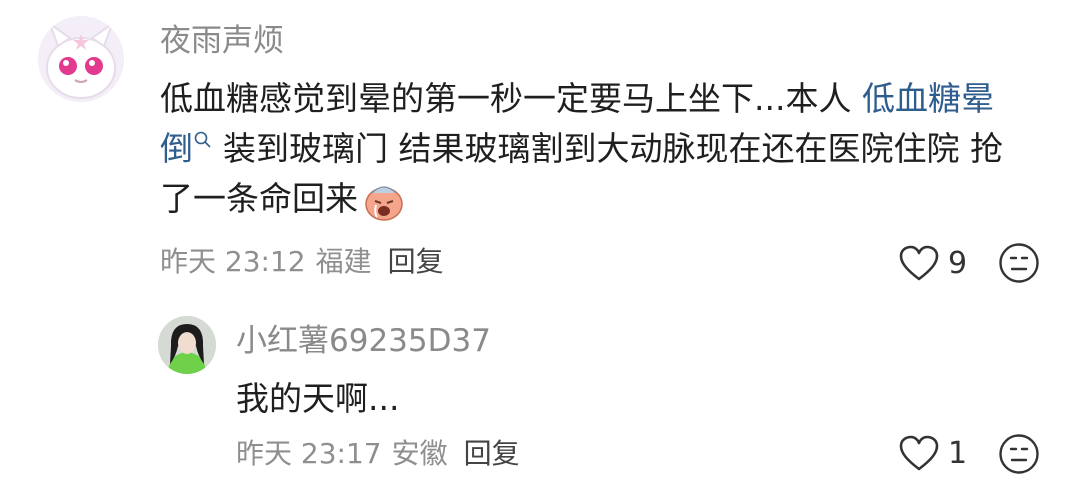 The image size is (1080, 486). I want to click on reply-like-count: 1, so click(958, 453).